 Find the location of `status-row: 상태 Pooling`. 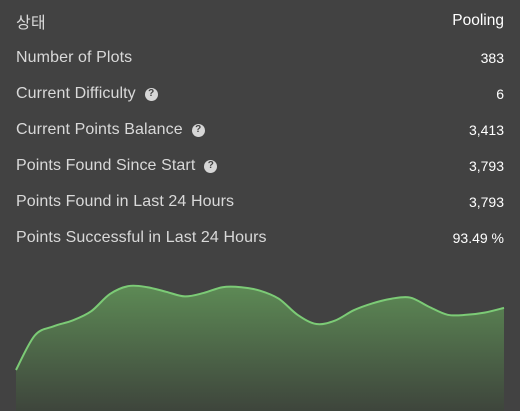

status-row: 상태 Pooling is located at coordinates (260, 21).